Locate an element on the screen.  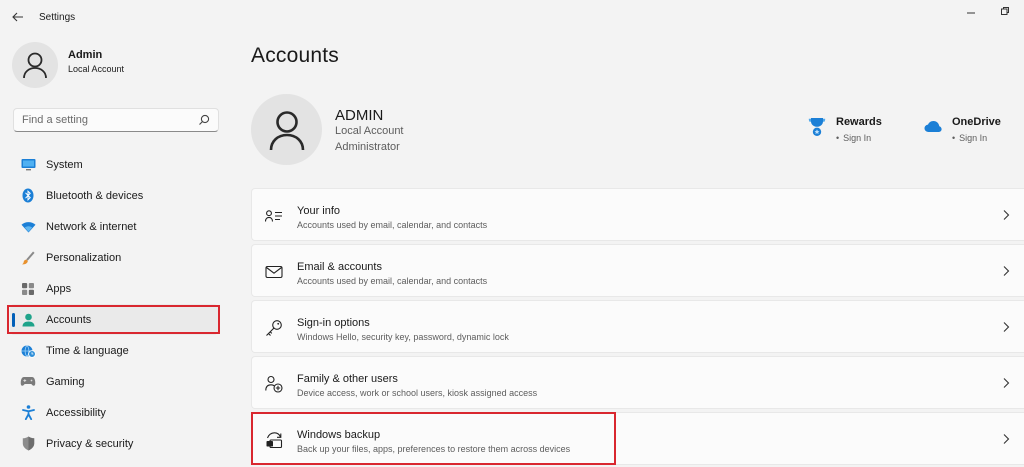
title-bar: Settings is located at coordinates (512, 17).